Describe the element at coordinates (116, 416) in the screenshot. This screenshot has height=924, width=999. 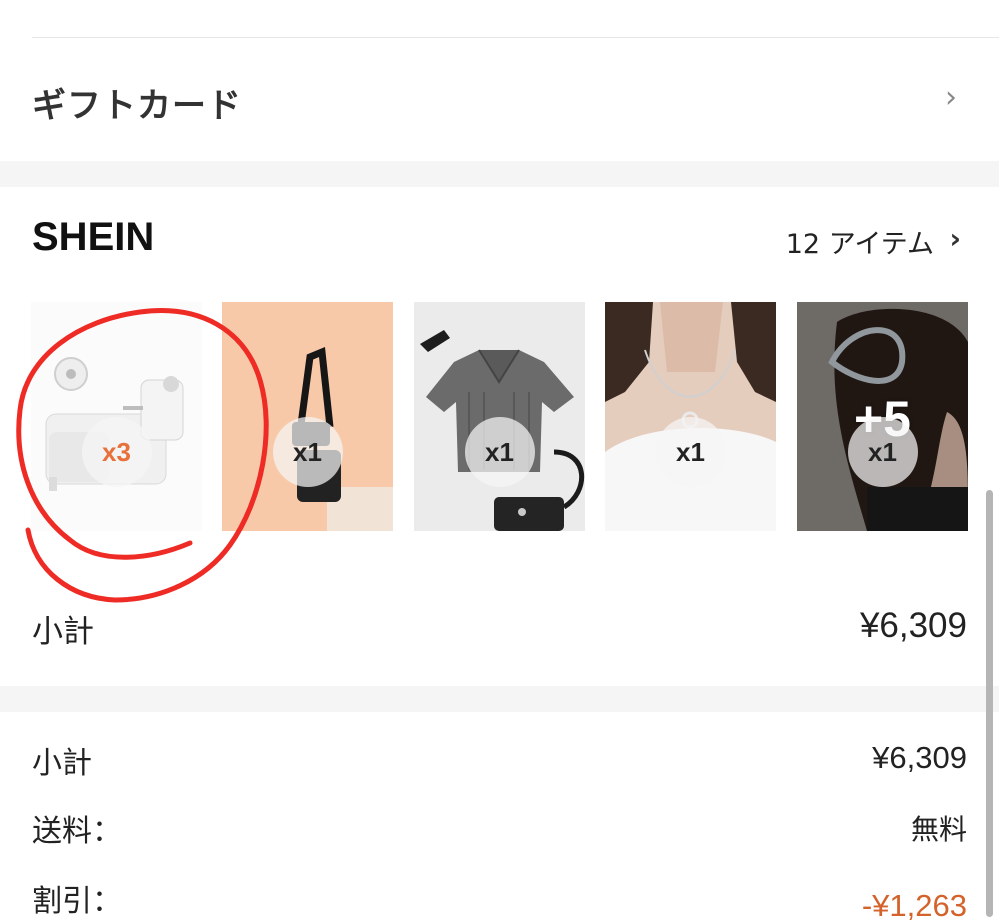
I see `product-thumbnail-piercing-kit: x3` at that location.